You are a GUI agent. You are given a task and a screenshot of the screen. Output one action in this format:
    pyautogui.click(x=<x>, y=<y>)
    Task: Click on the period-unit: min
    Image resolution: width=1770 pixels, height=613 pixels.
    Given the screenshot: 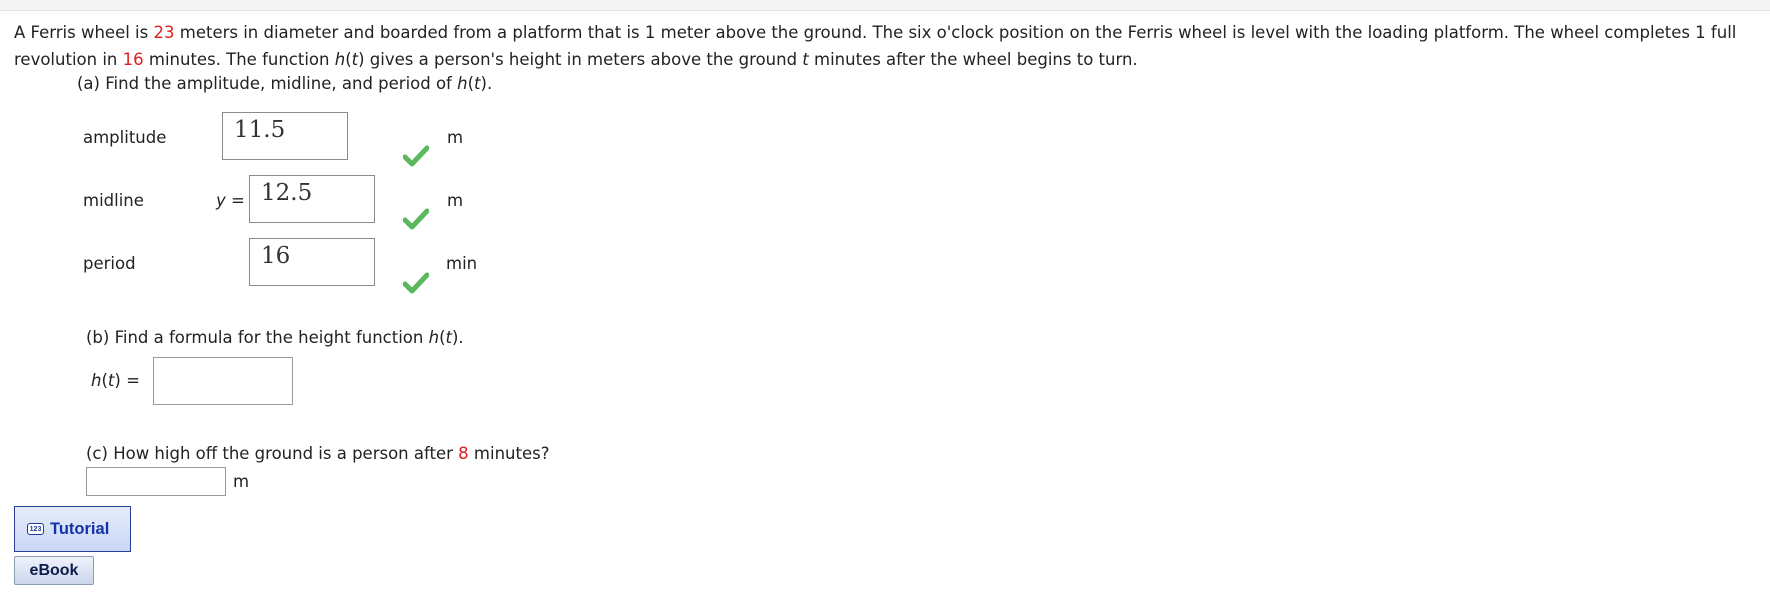 What is the action you would take?
    pyautogui.click(x=462, y=263)
    